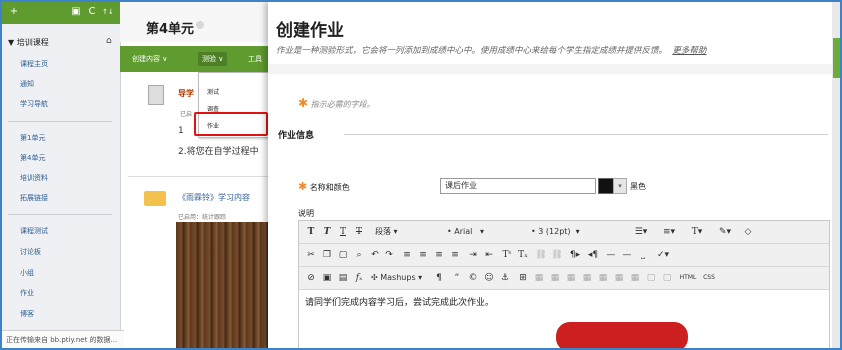 The height and width of the screenshot is (350, 842). Describe the element at coordinates (27, 314) in the screenshot. I see `sidebar-item-blogs: 博客` at that location.